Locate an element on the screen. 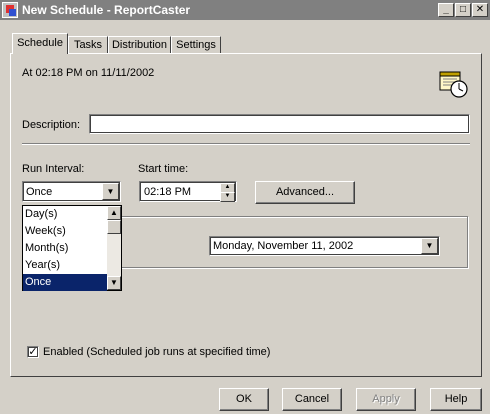 The width and height of the screenshot is (490, 414). spin-down-icon: ▼ is located at coordinates (227, 197).